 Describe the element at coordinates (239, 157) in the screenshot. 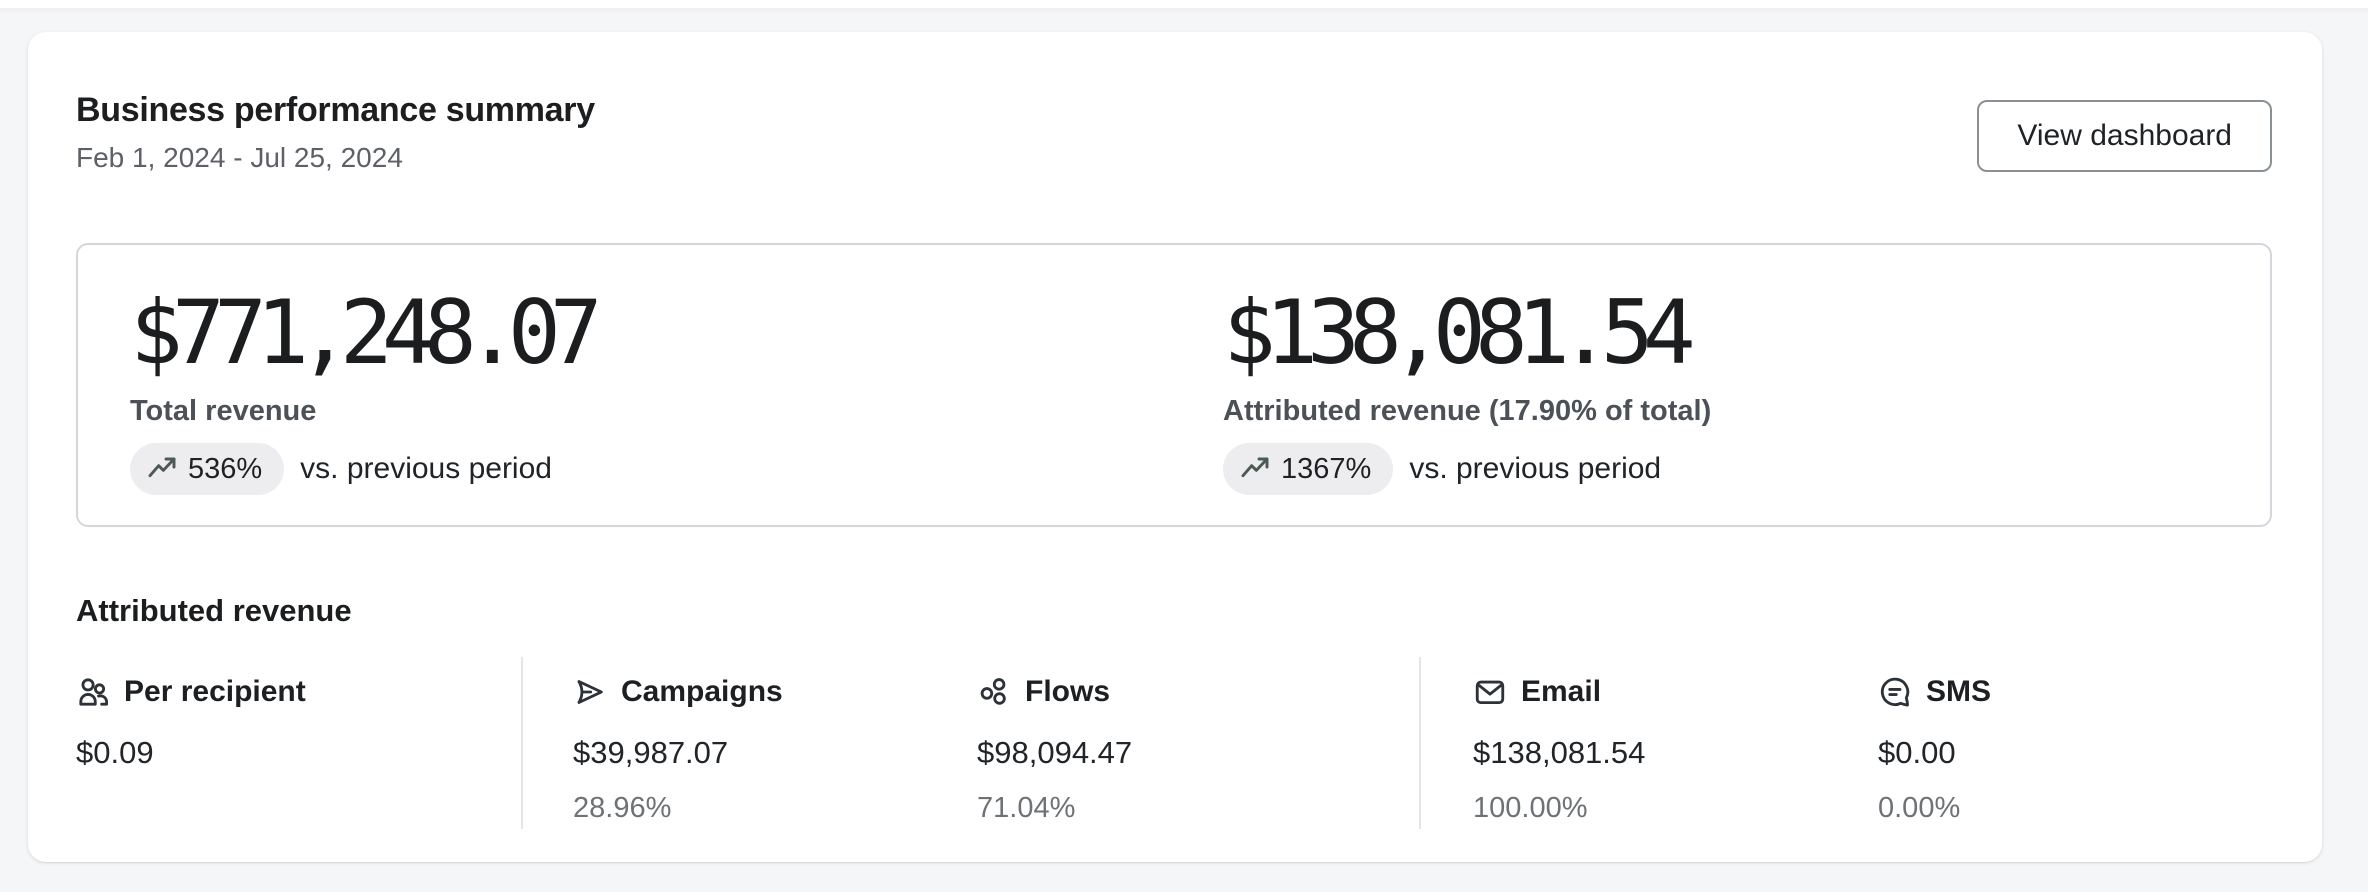

I see `date-range: Feb 1, 2024 - Jul 25, 2024` at that location.